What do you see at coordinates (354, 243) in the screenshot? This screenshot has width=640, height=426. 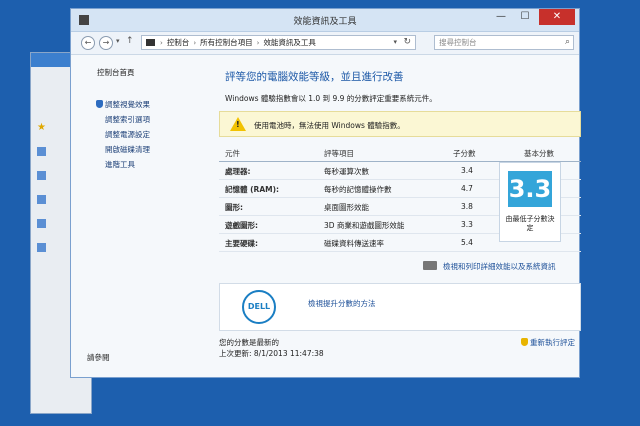 I see `rated-item: 磁碟資料傳送速率` at bounding box center [354, 243].